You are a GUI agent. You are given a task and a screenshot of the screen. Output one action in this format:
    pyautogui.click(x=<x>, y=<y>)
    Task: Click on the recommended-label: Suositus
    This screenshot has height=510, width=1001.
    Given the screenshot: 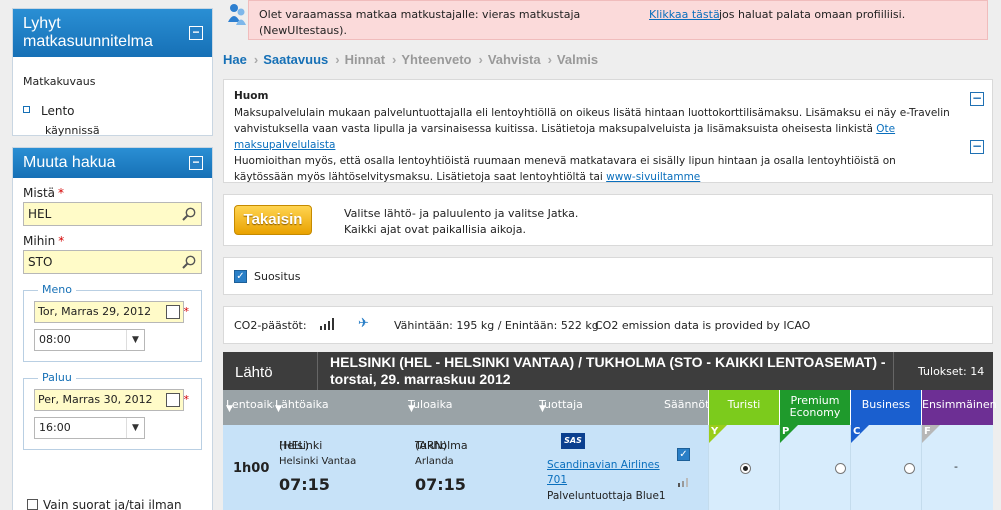 What is the action you would take?
    pyautogui.click(x=277, y=276)
    